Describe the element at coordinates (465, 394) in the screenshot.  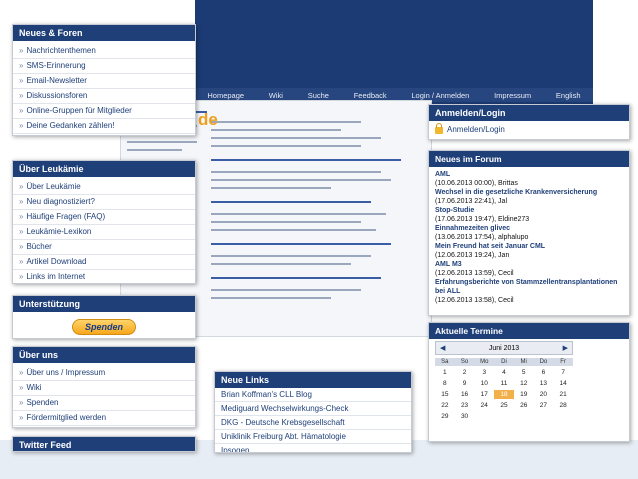
I see `calendar-day: 16` at that location.